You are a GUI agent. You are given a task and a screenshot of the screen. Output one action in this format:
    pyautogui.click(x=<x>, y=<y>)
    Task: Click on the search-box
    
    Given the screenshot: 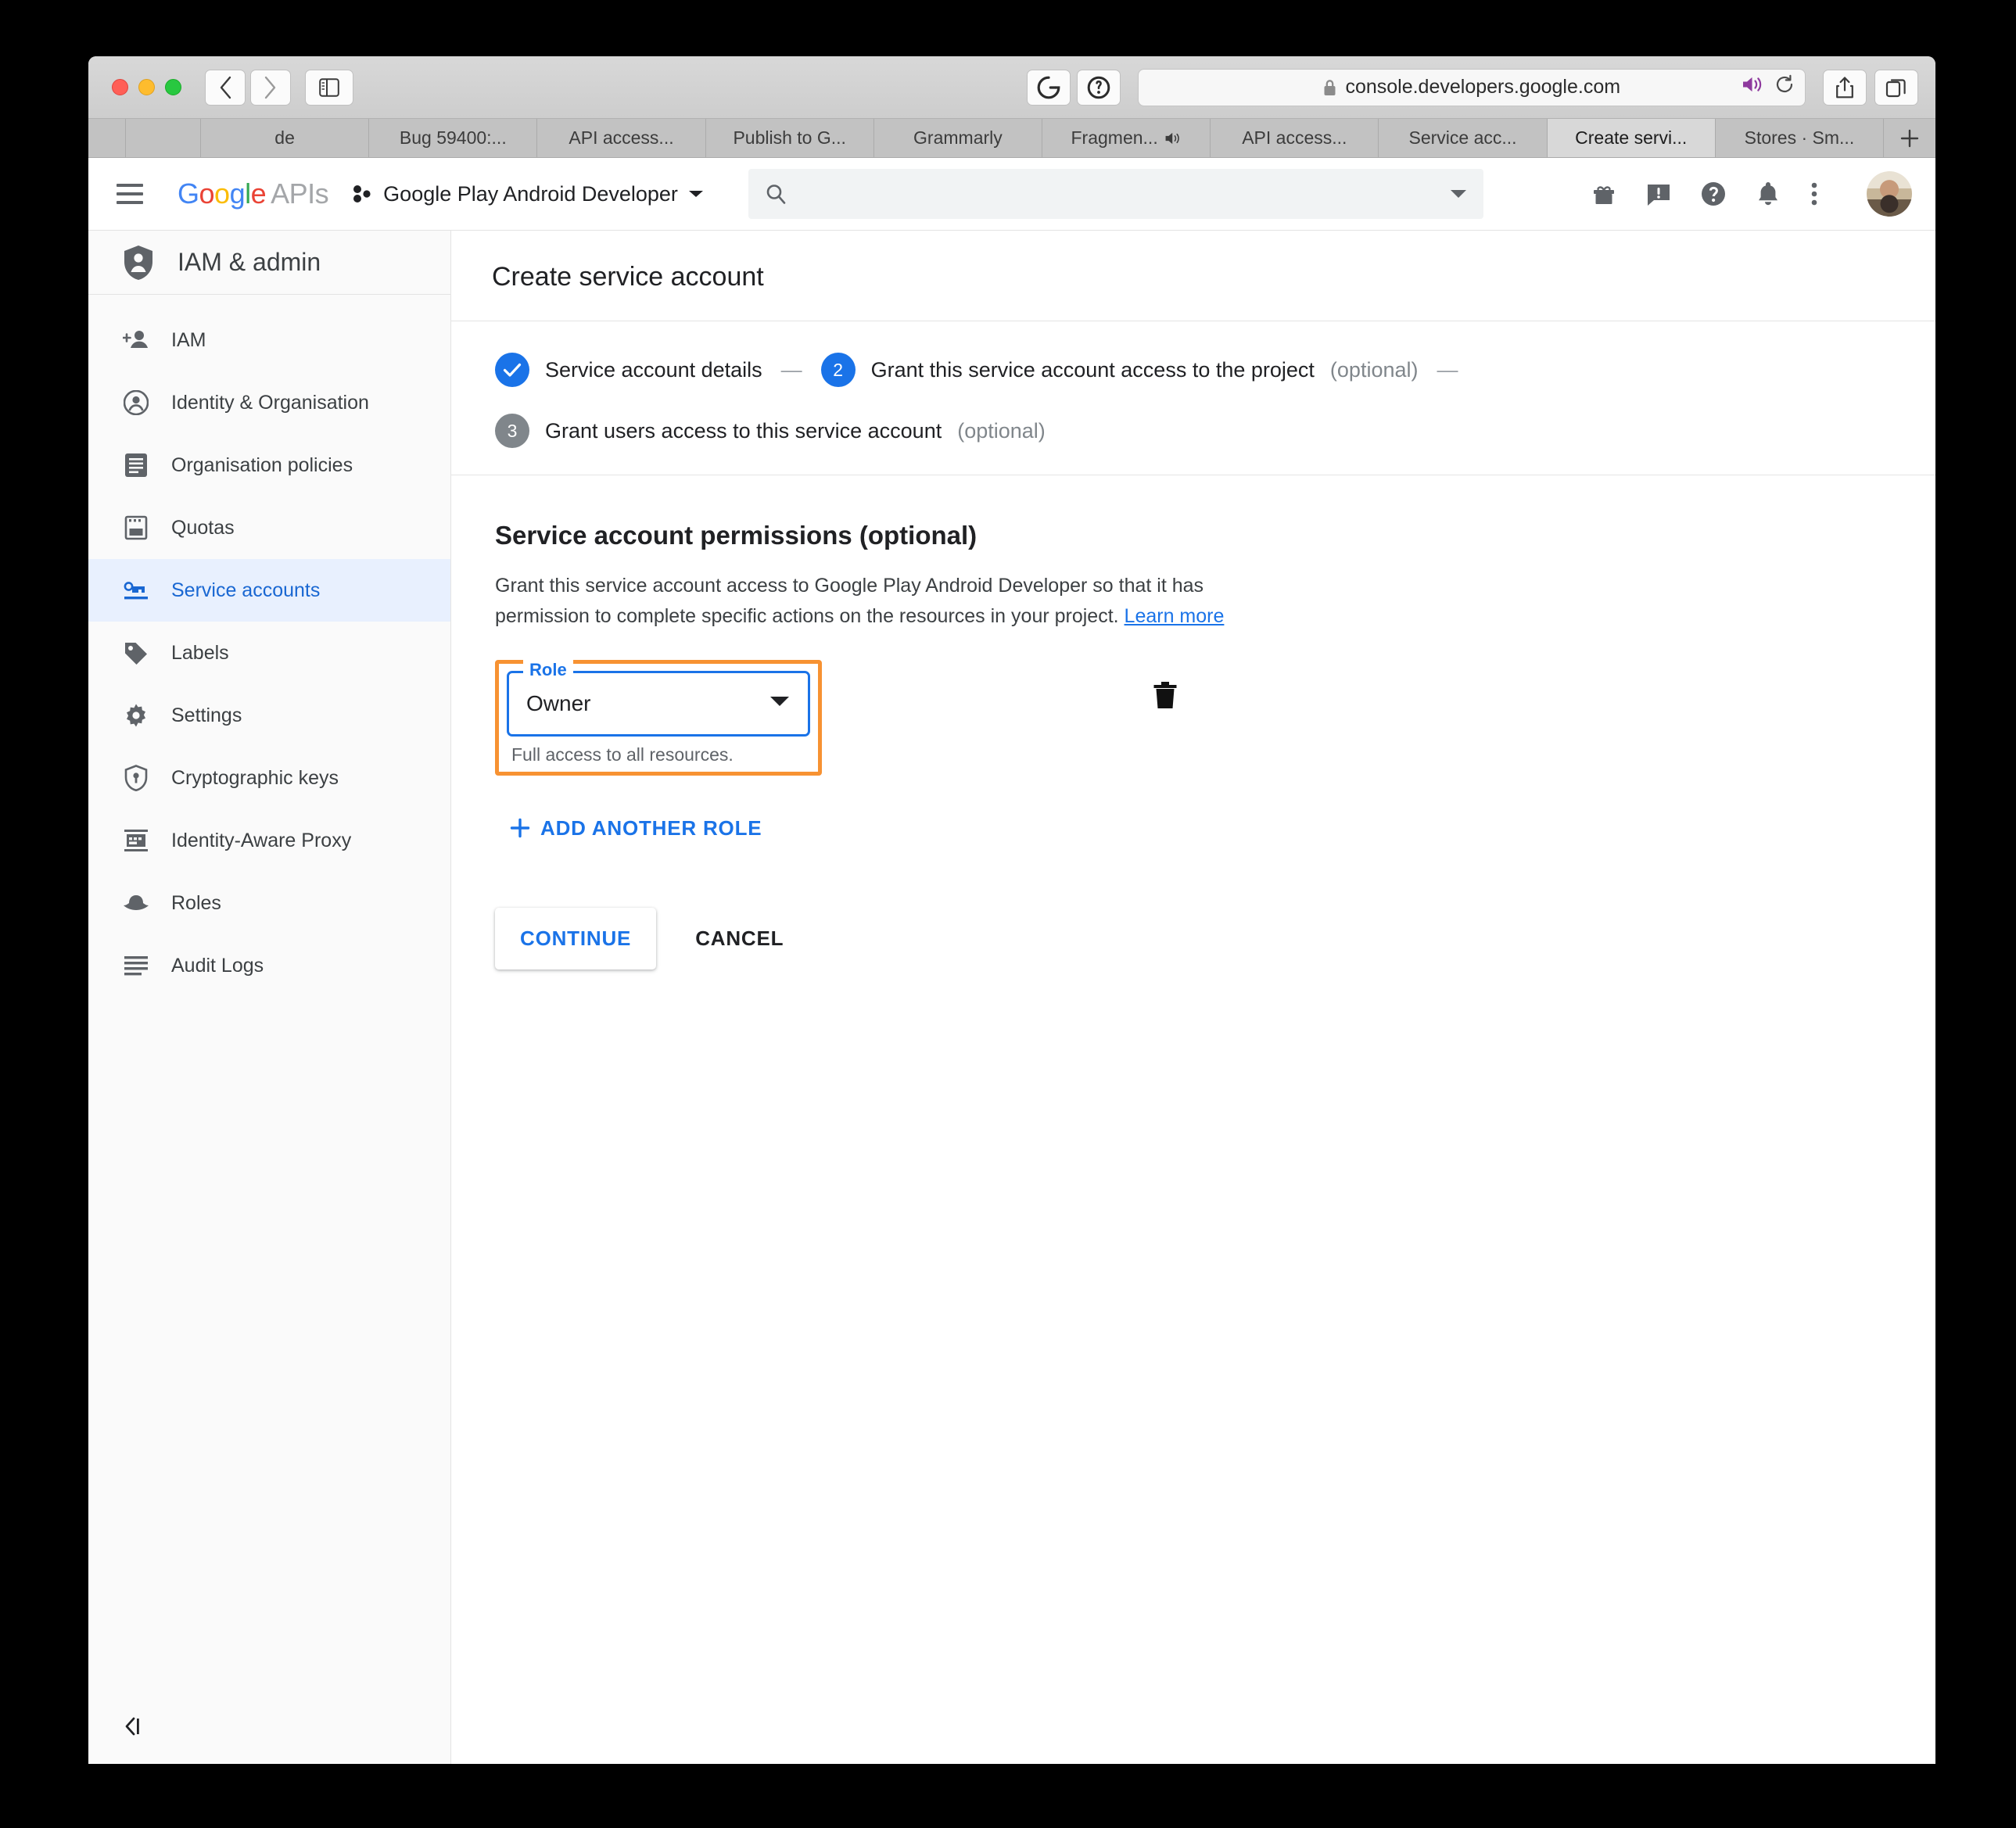 What is the action you would take?
    pyautogui.click(x=1115, y=194)
    